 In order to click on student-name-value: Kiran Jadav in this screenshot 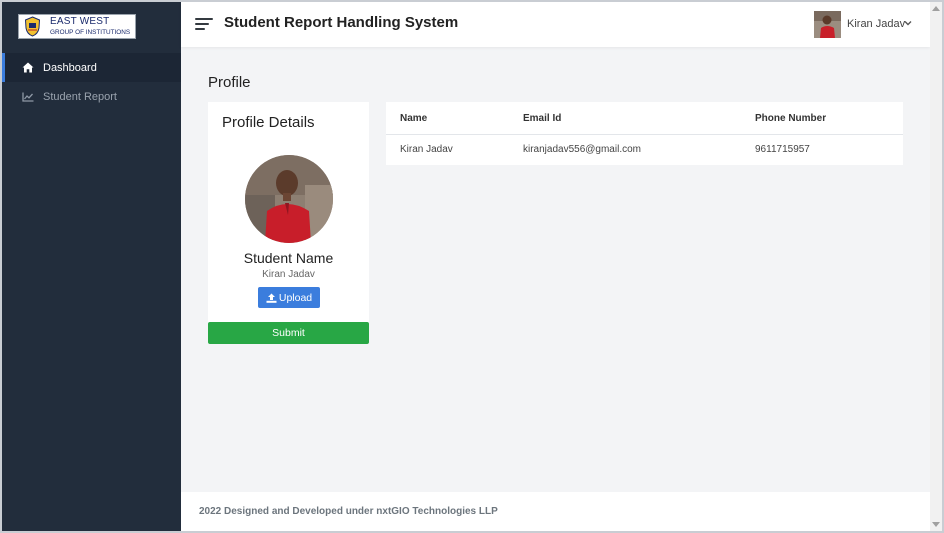, I will do `click(288, 274)`.